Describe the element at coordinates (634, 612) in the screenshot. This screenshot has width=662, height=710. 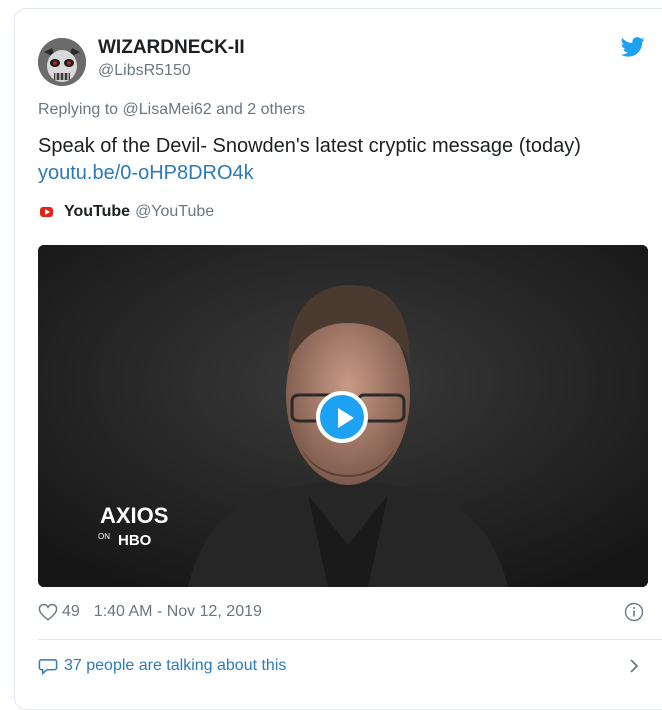
I see `info-icon` at that location.